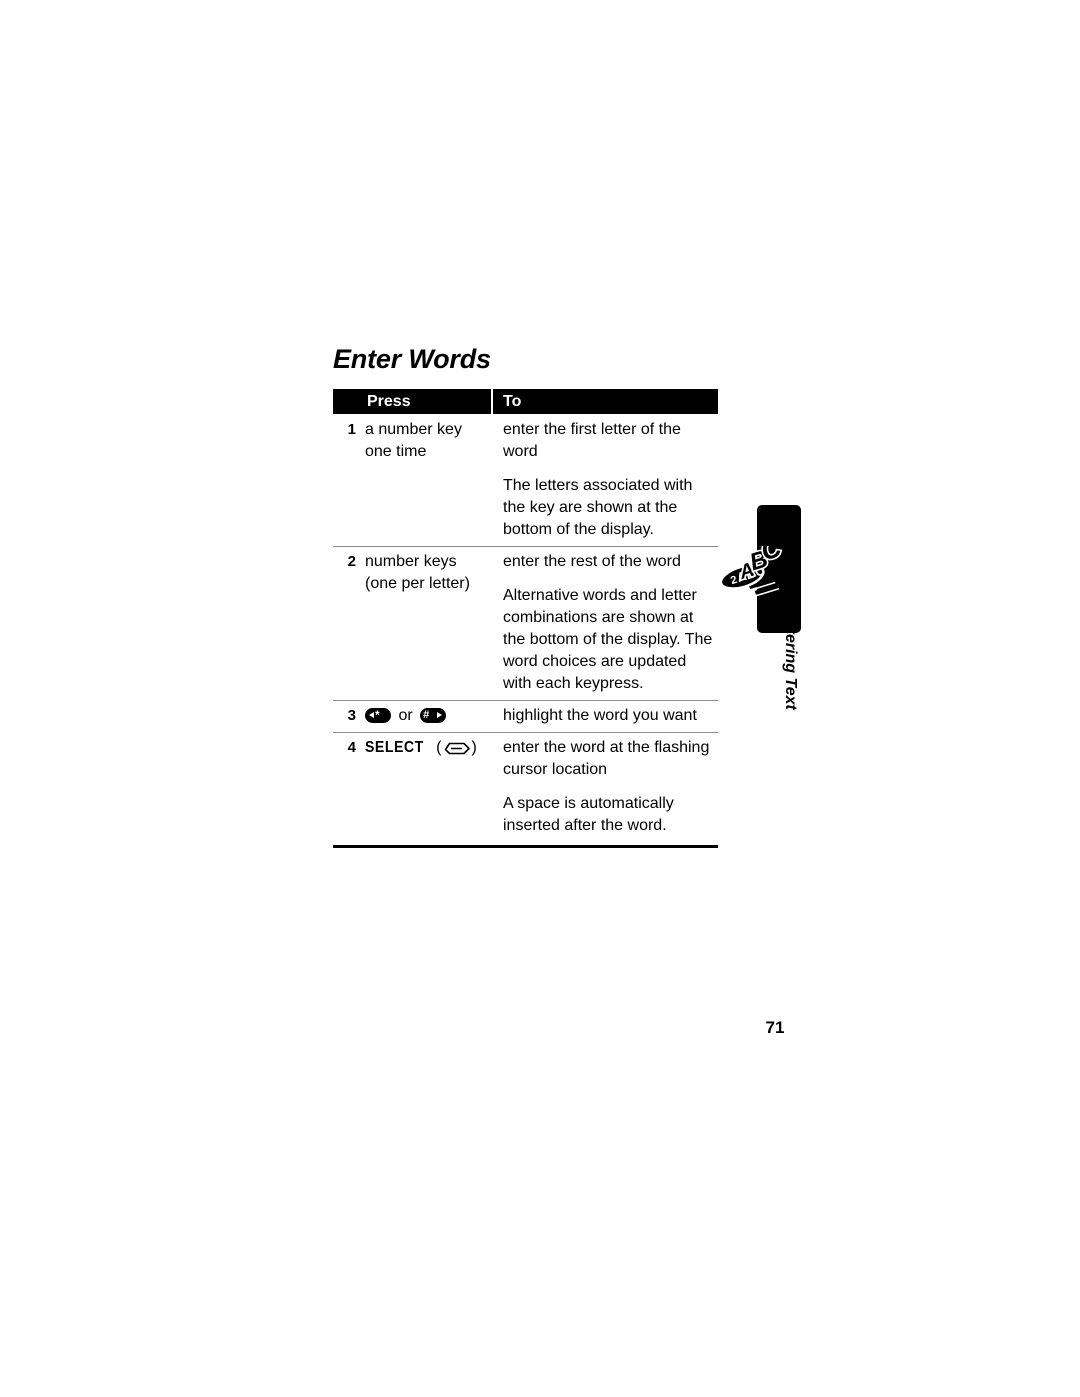 This screenshot has width=1080, height=1397. Describe the element at coordinates (396, 451) in the screenshot. I see `press-line: one time` at that location.